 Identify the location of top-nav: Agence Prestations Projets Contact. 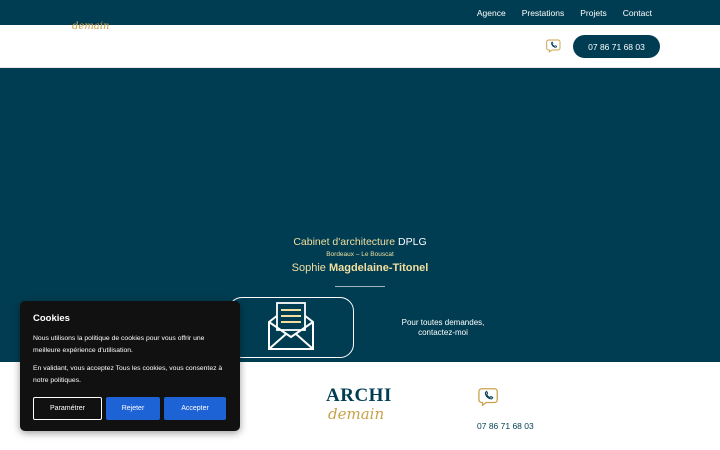
(564, 12).